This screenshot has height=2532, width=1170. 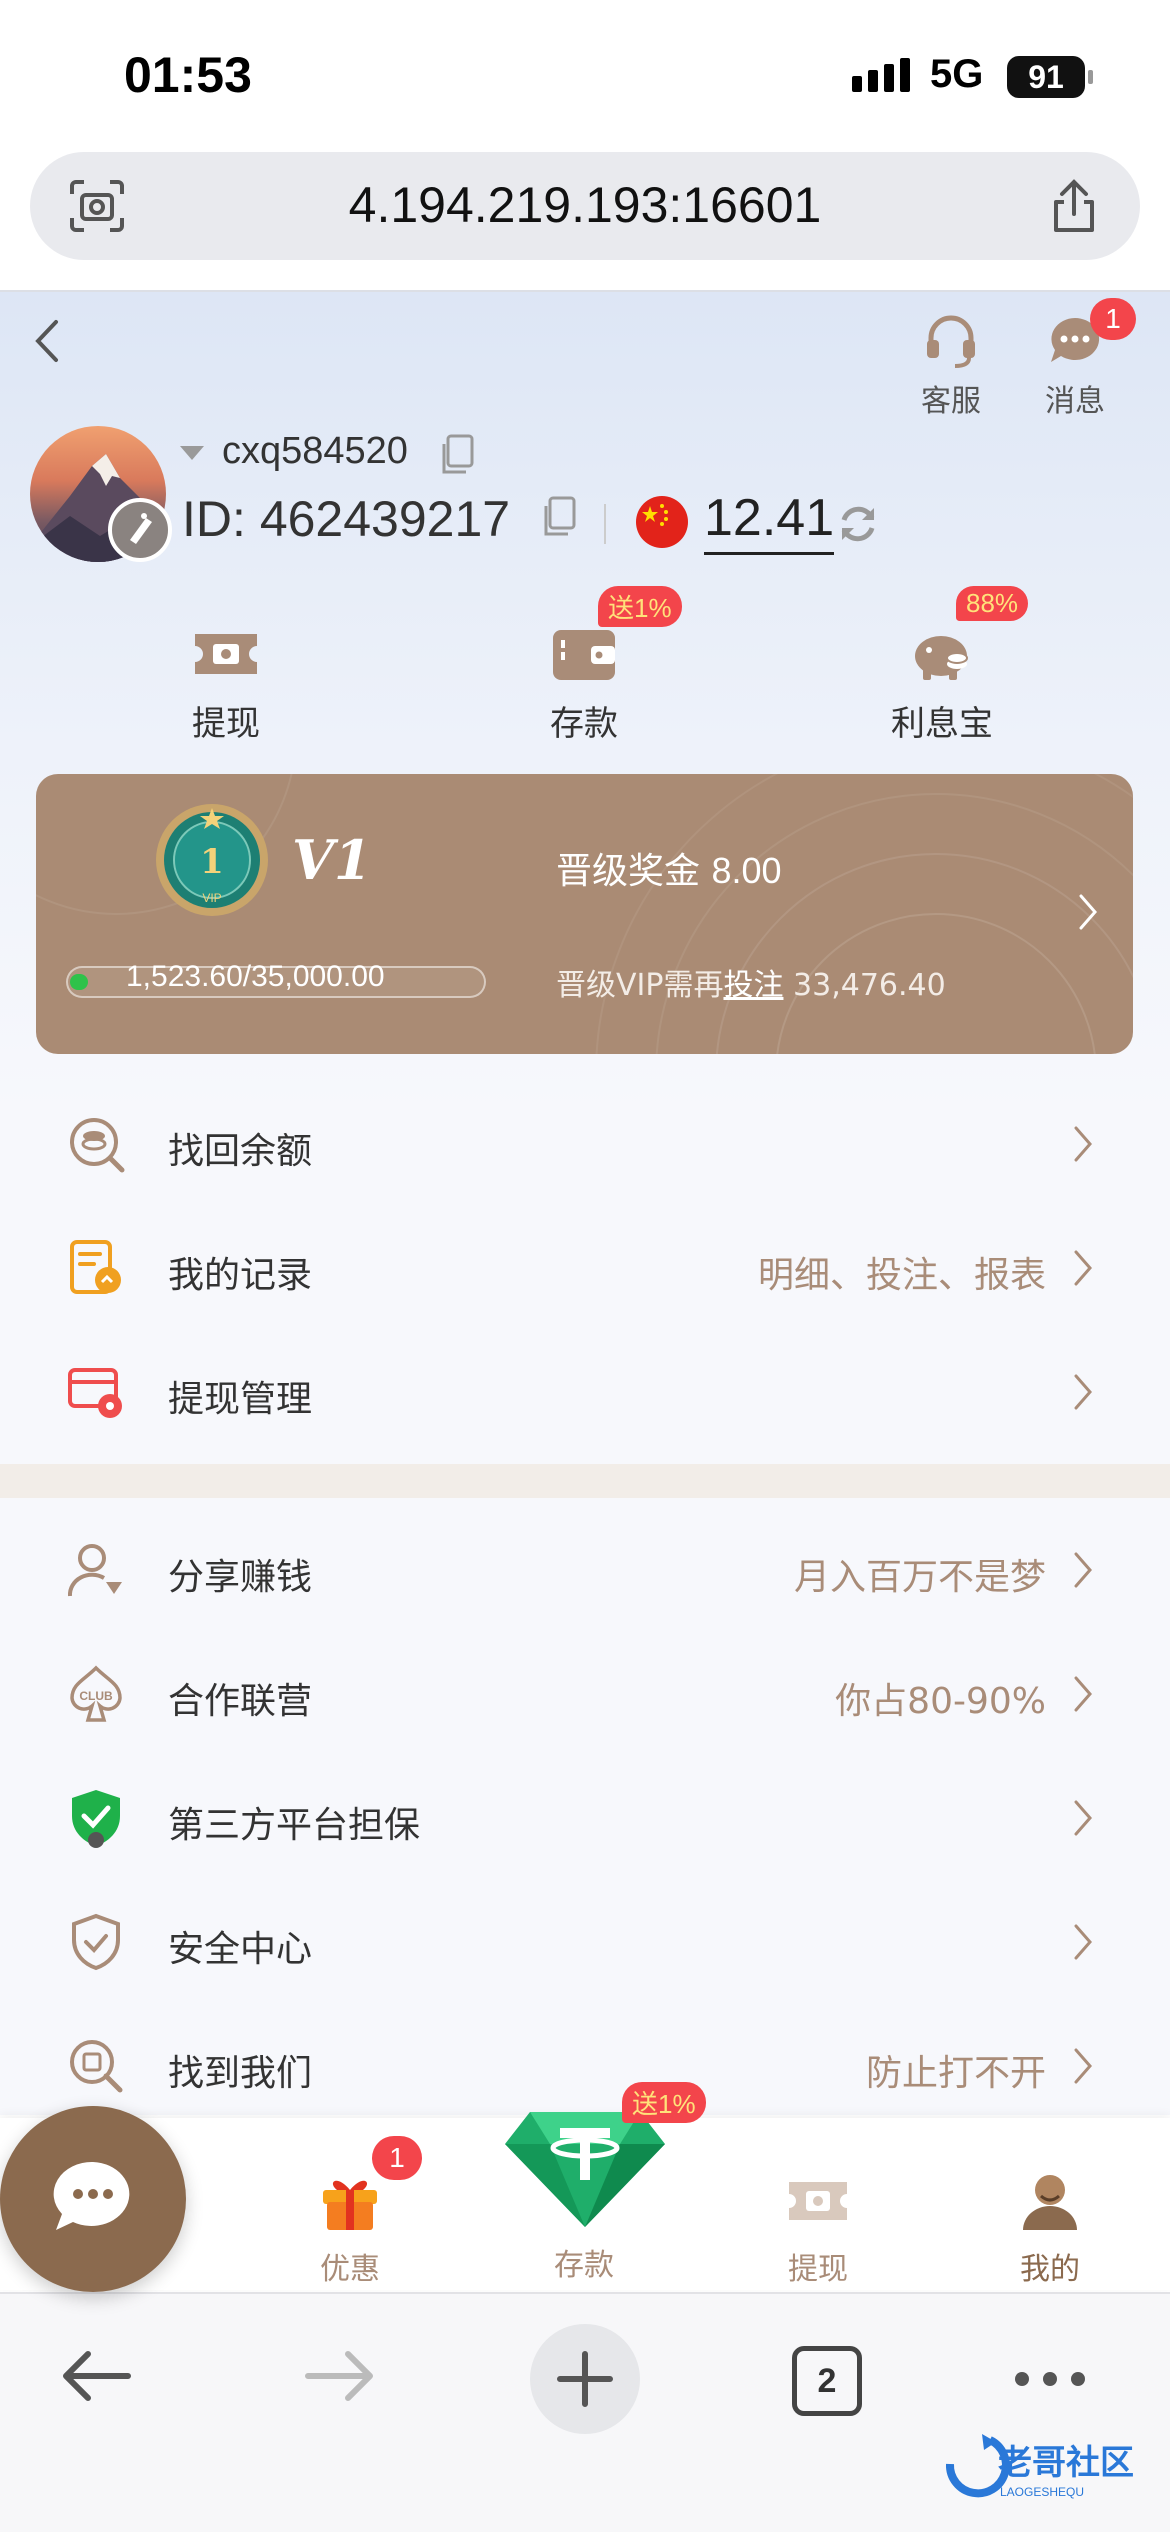 What do you see at coordinates (96, 1942) in the screenshot?
I see `security-shield-icon` at bounding box center [96, 1942].